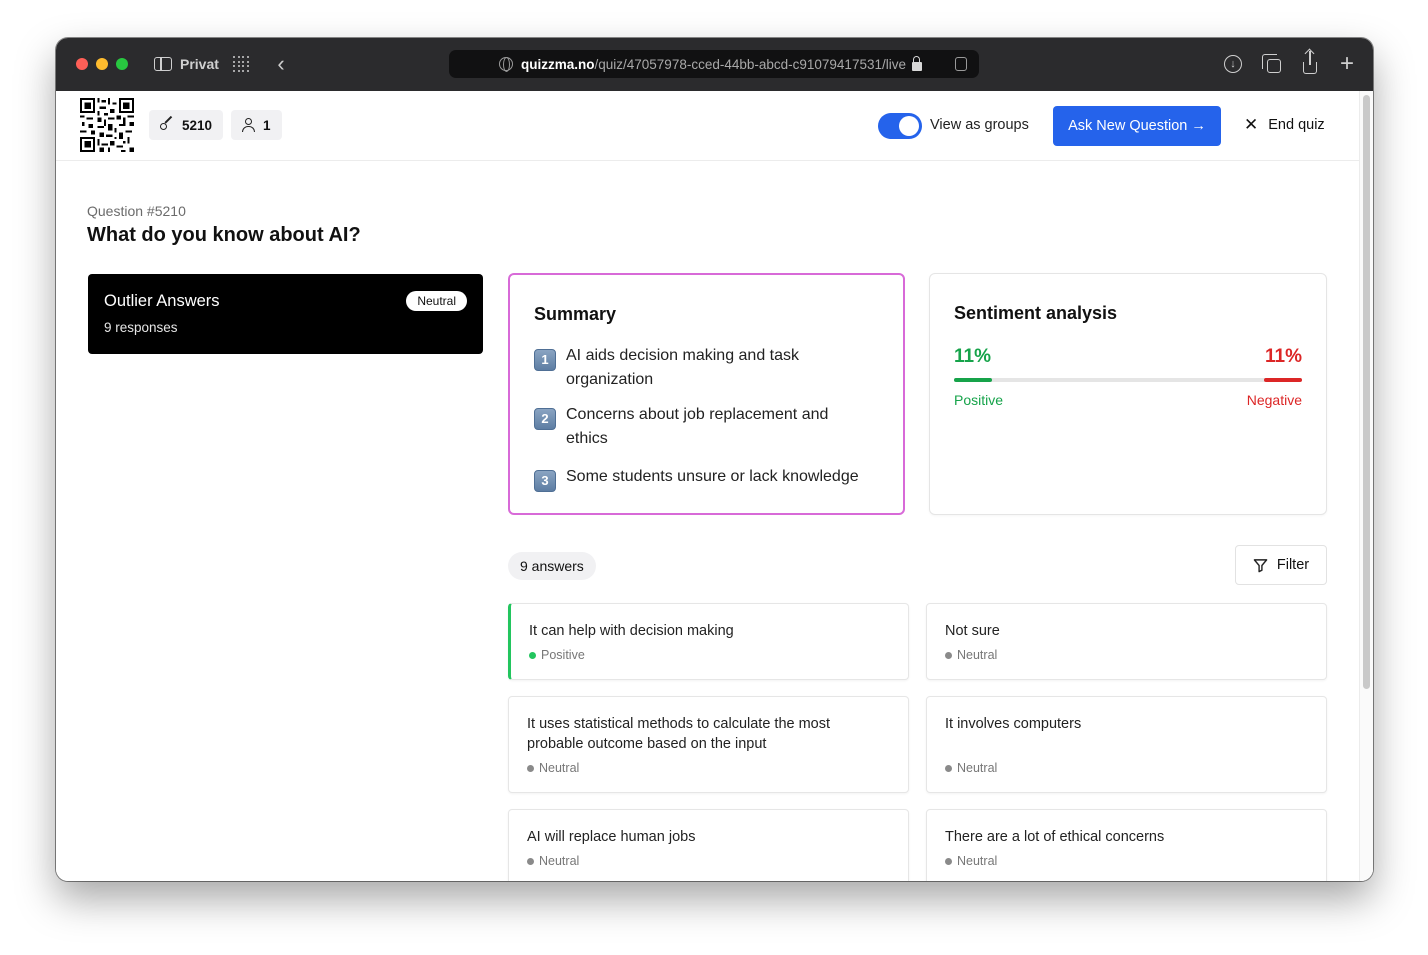  I want to click on minimize-window-button, so click(102, 64).